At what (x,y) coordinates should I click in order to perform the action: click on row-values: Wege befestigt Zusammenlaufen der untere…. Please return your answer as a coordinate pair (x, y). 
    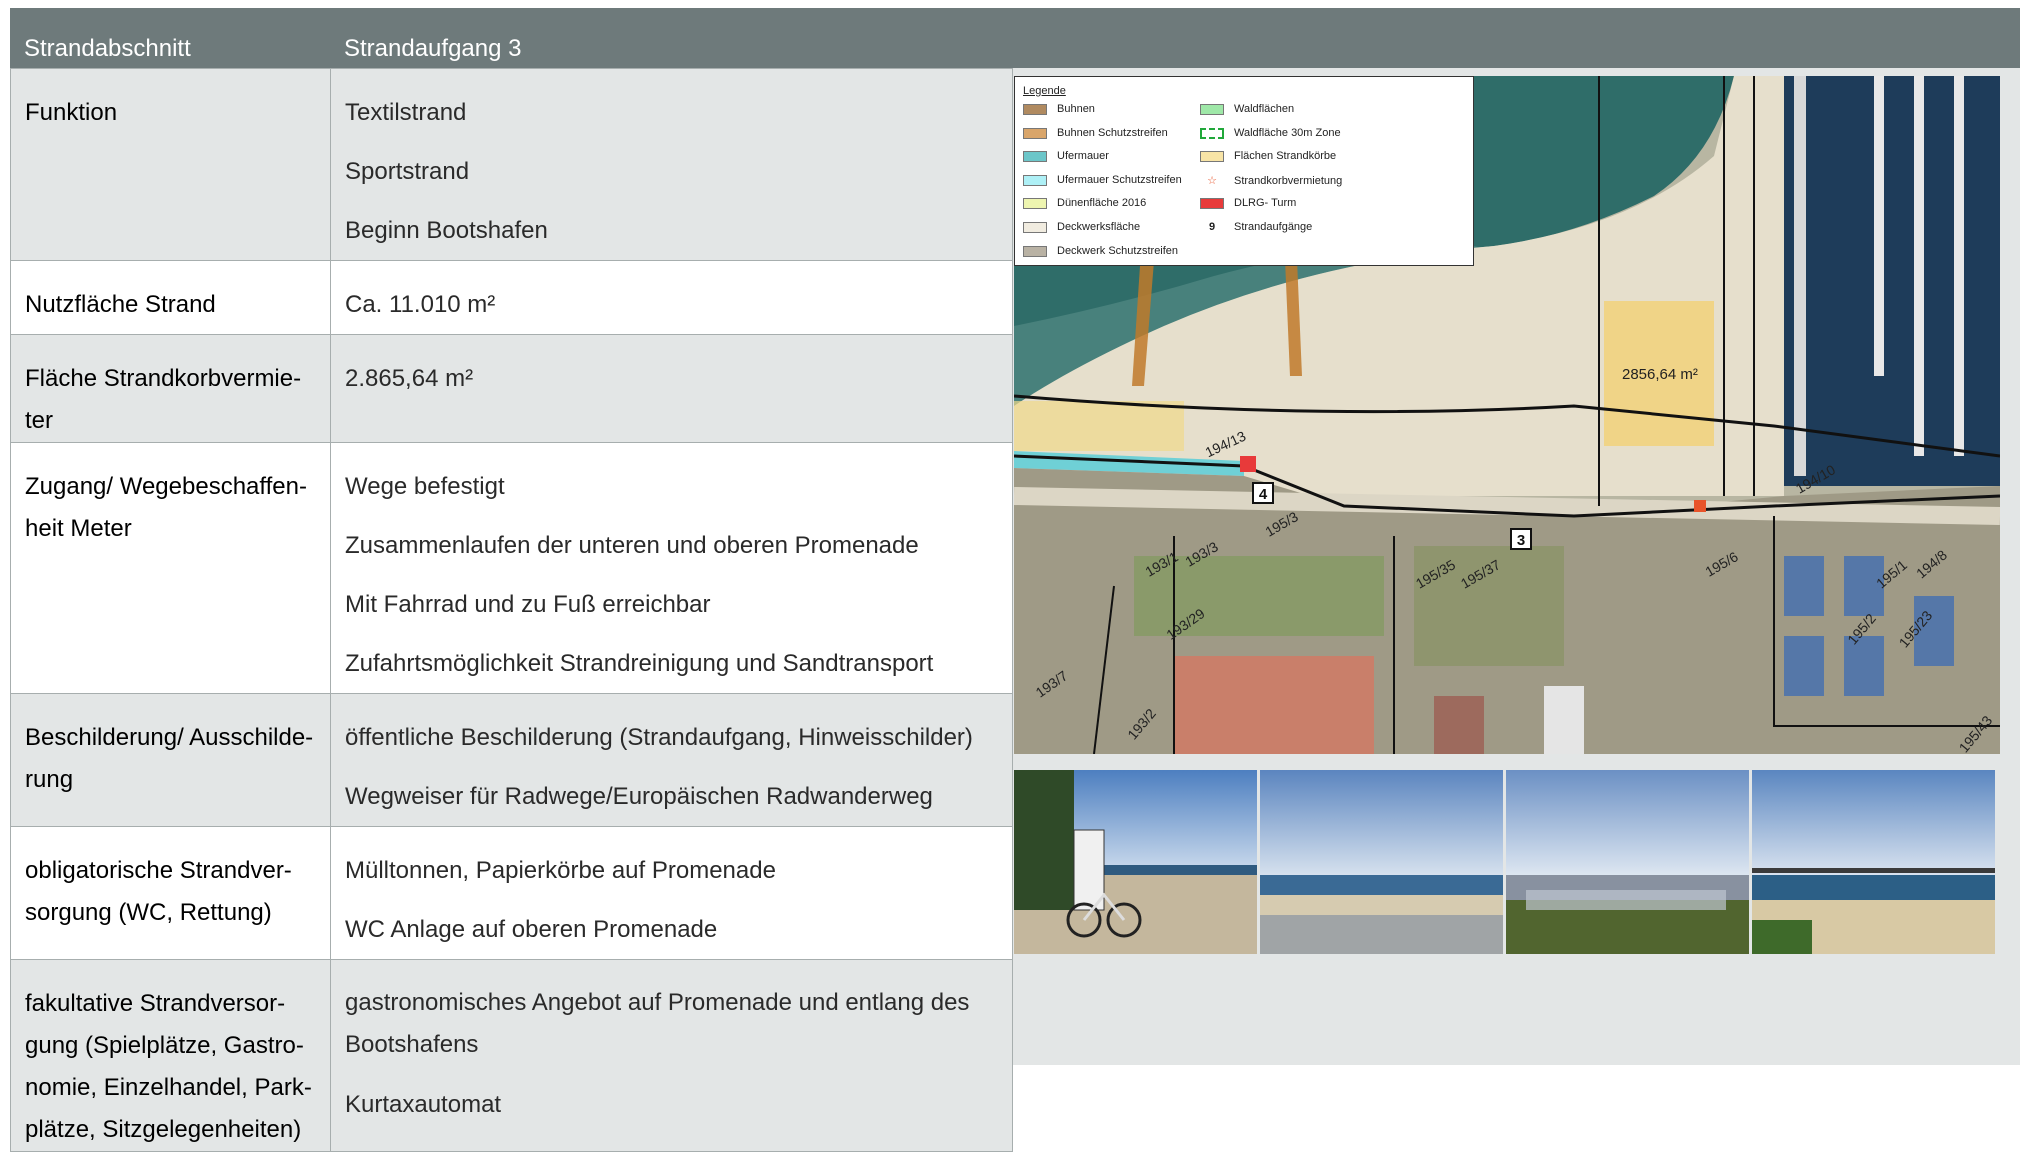
    Looking at the image, I should click on (671, 568).